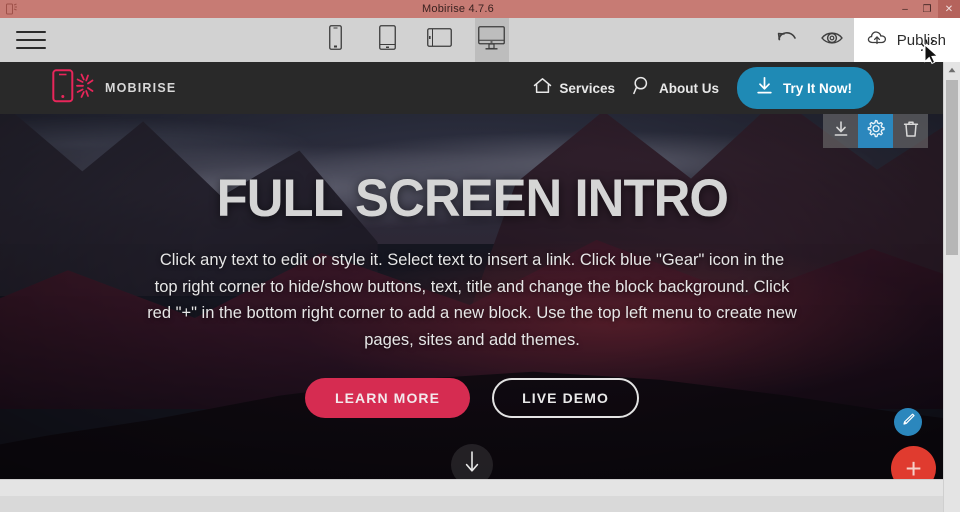  What do you see at coordinates (949, 9) in the screenshot?
I see `close-button: ✕` at bounding box center [949, 9].